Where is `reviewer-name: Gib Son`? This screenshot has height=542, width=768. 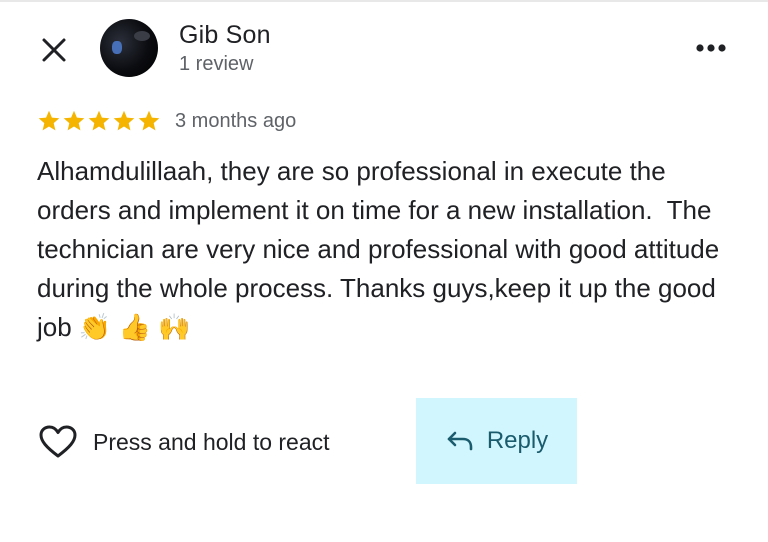
reviewer-name: Gib Son is located at coordinates (225, 35).